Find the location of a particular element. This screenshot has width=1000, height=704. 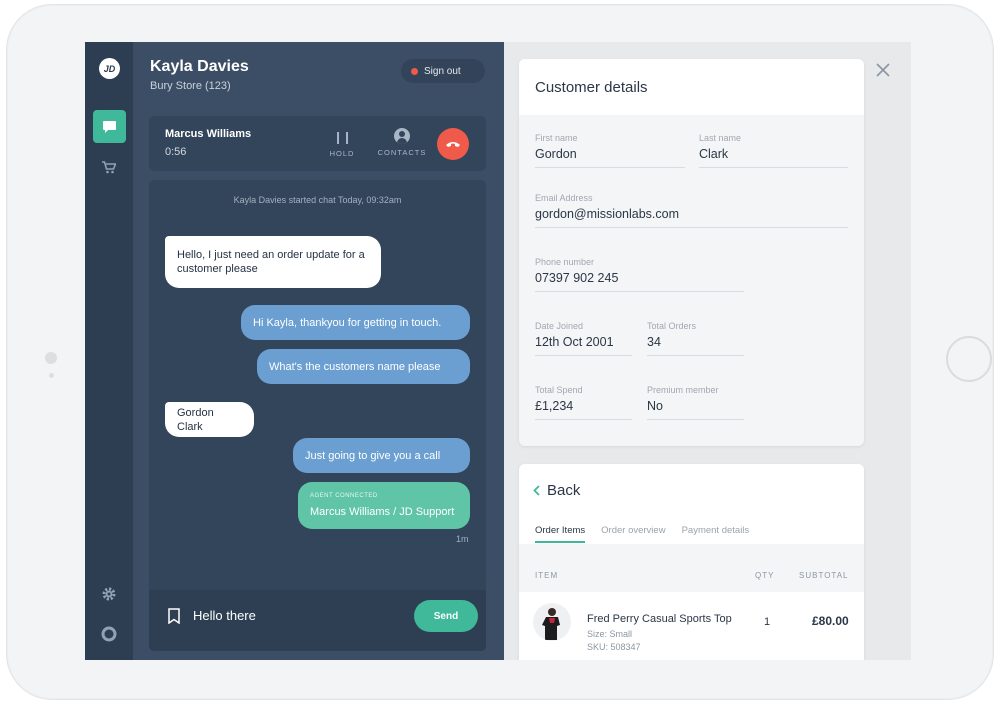

total-orders-field: Total Orders 34 is located at coordinates (695, 338).